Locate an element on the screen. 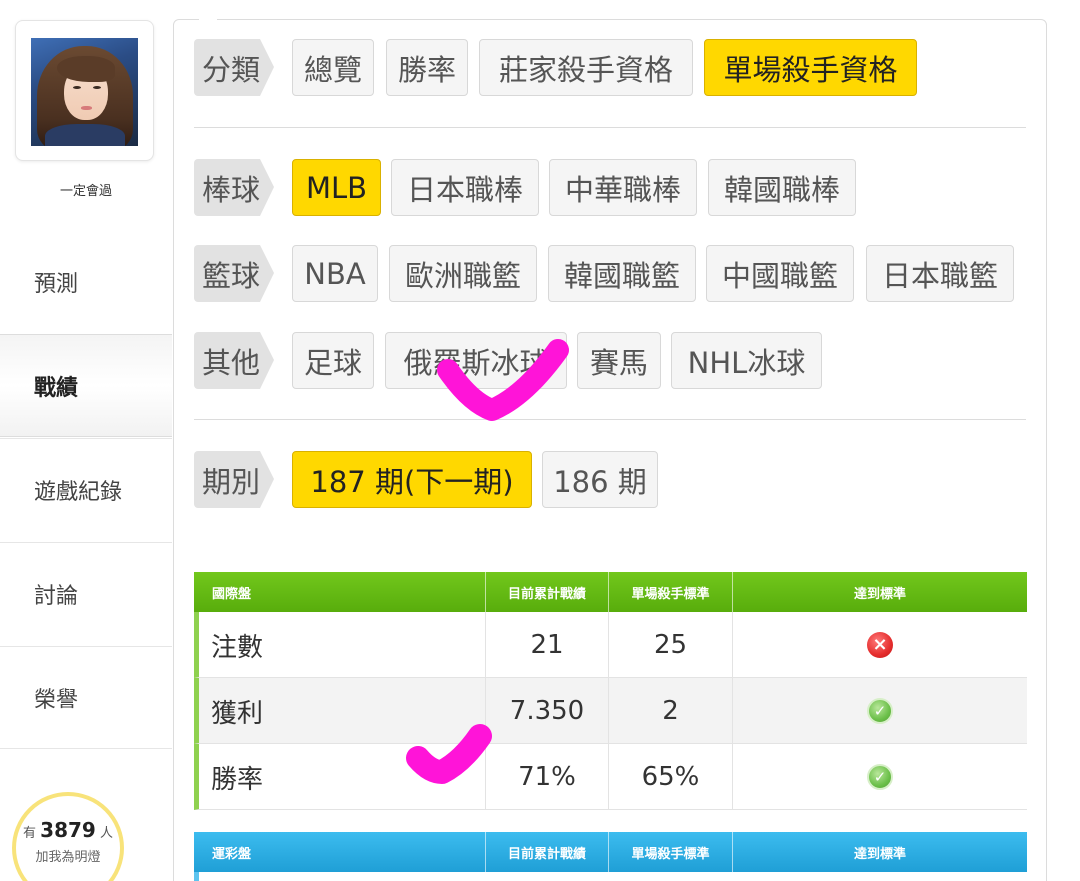  table-row: 勝率 71% 65% ✓ is located at coordinates (610, 777).